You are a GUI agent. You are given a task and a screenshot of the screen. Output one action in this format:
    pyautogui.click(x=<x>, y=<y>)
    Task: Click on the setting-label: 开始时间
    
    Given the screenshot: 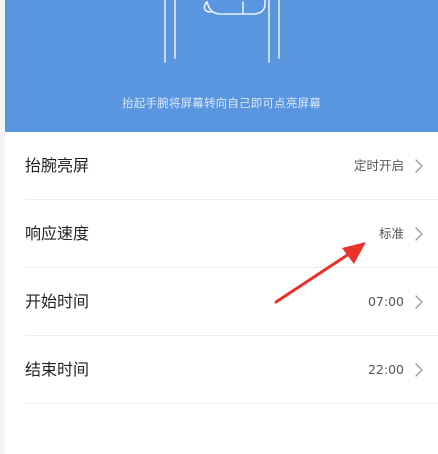 What is the action you would take?
    pyautogui.click(x=57, y=301)
    